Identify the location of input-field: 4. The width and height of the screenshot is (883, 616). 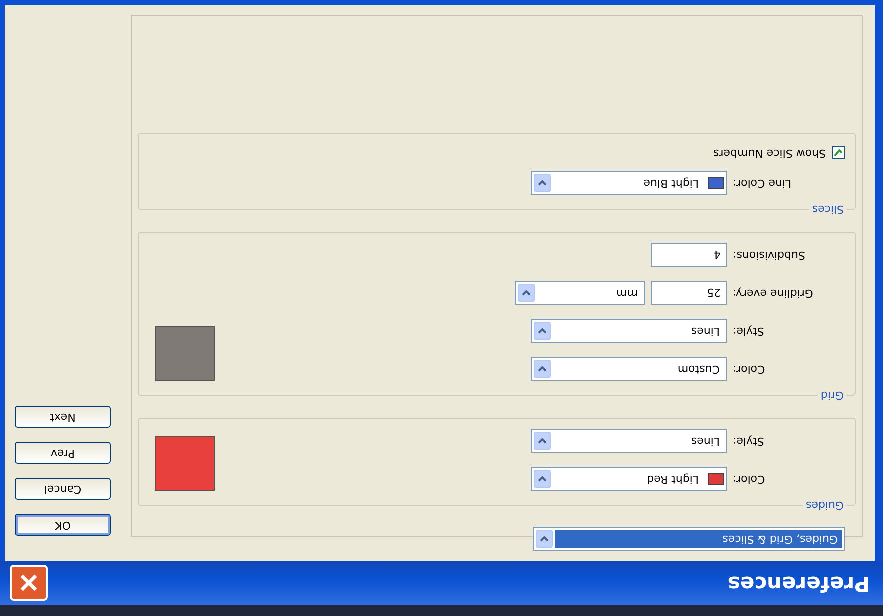
(689, 255).